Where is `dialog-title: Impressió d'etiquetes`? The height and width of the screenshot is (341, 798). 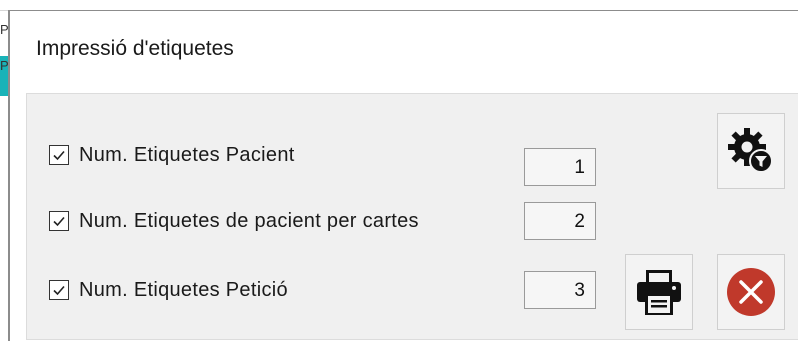
dialog-title: Impressió d'etiquetes is located at coordinates (135, 48).